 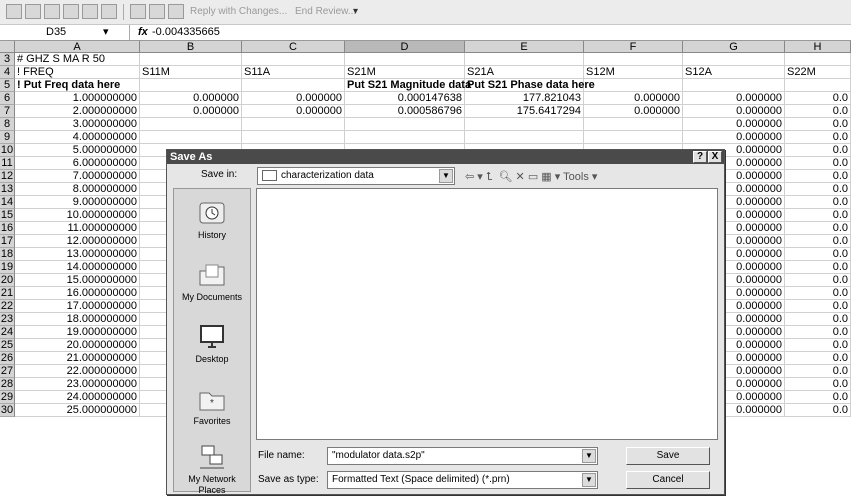 What do you see at coordinates (668, 456) in the screenshot?
I see `save-button: Save` at bounding box center [668, 456].